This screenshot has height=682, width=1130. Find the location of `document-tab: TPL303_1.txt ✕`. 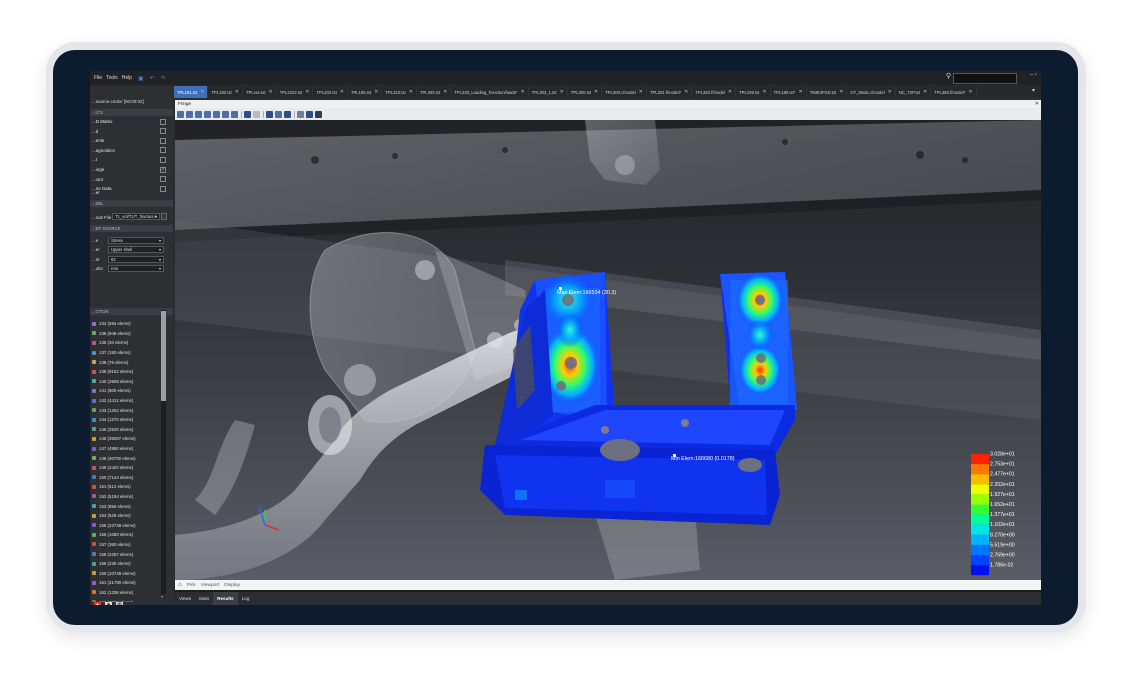

document-tab: TPL303_1.txt ✕ is located at coordinates (548, 92).